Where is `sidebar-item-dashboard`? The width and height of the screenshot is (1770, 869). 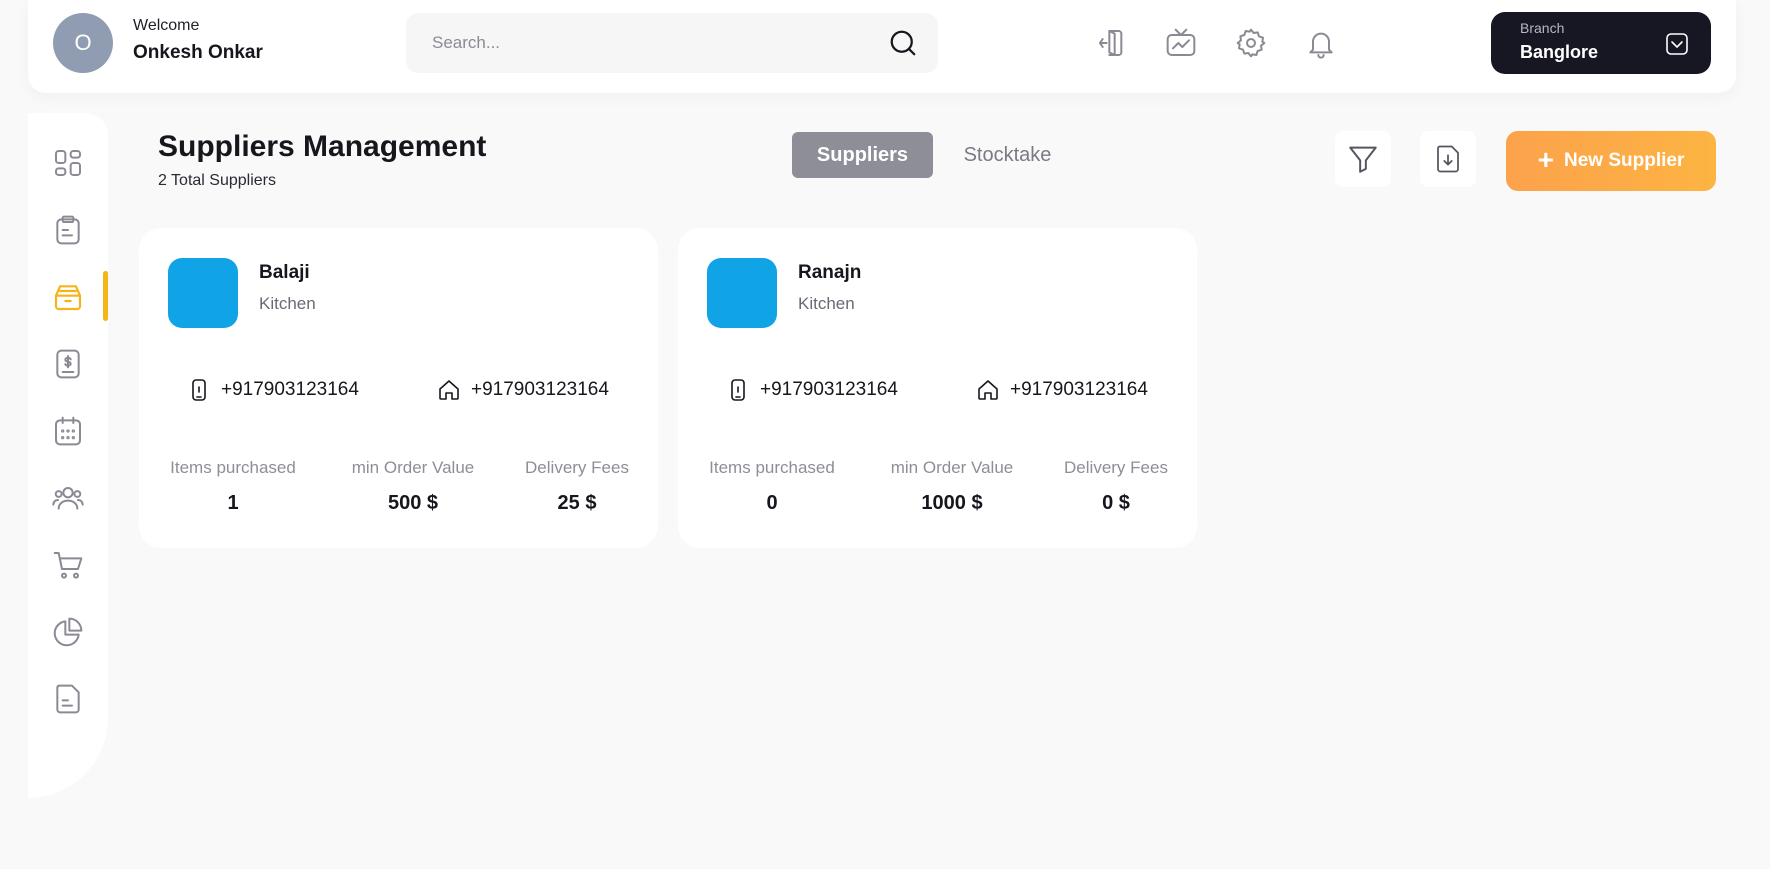 sidebar-item-dashboard is located at coordinates (68, 163).